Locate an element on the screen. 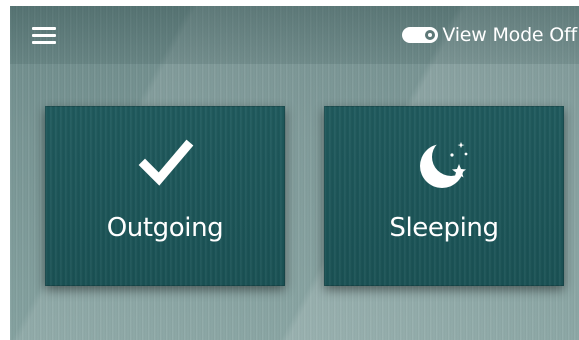  sleeping-label: Sleeping is located at coordinates (444, 228).